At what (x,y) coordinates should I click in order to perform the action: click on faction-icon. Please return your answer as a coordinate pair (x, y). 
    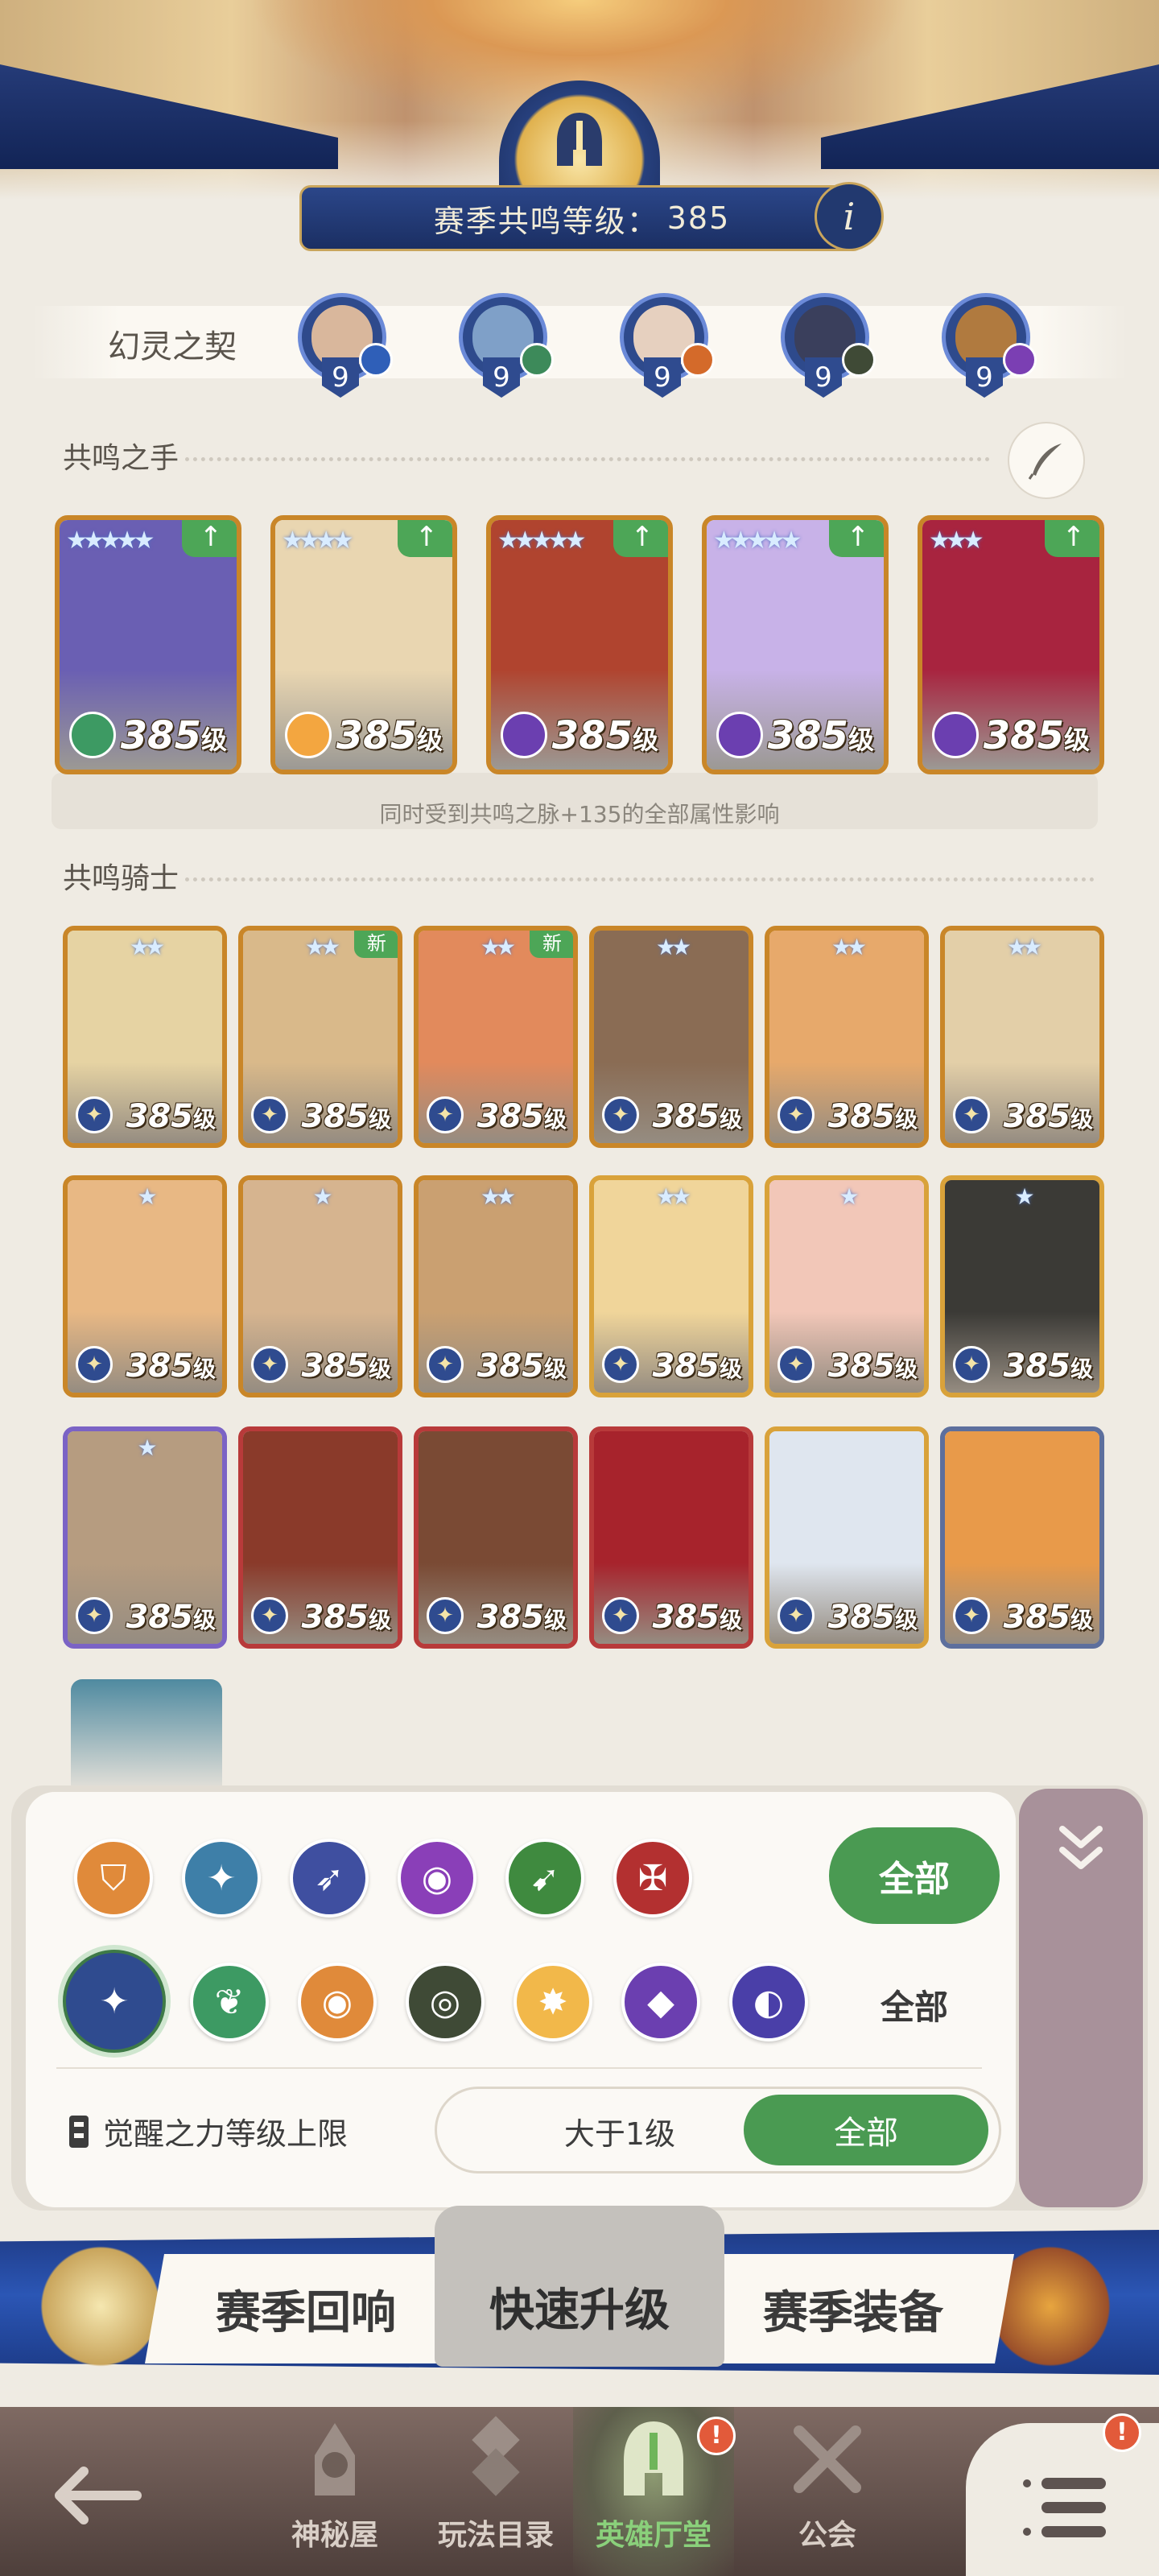
    Looking at the image, I should click on (524, 735).